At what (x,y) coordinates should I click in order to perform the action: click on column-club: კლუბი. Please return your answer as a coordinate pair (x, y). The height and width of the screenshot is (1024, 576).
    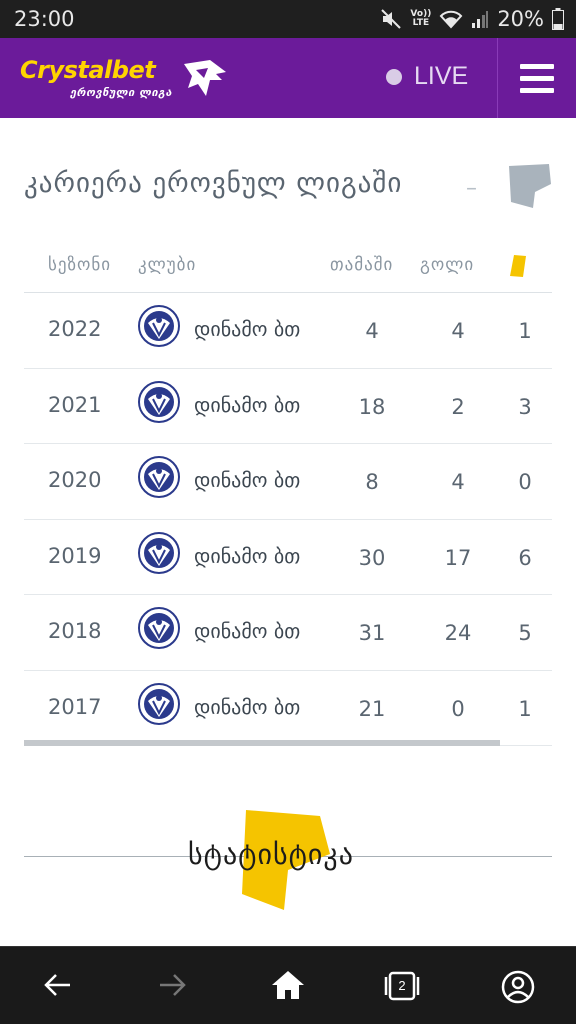
    Looking at the image, I should click on (167, 265).